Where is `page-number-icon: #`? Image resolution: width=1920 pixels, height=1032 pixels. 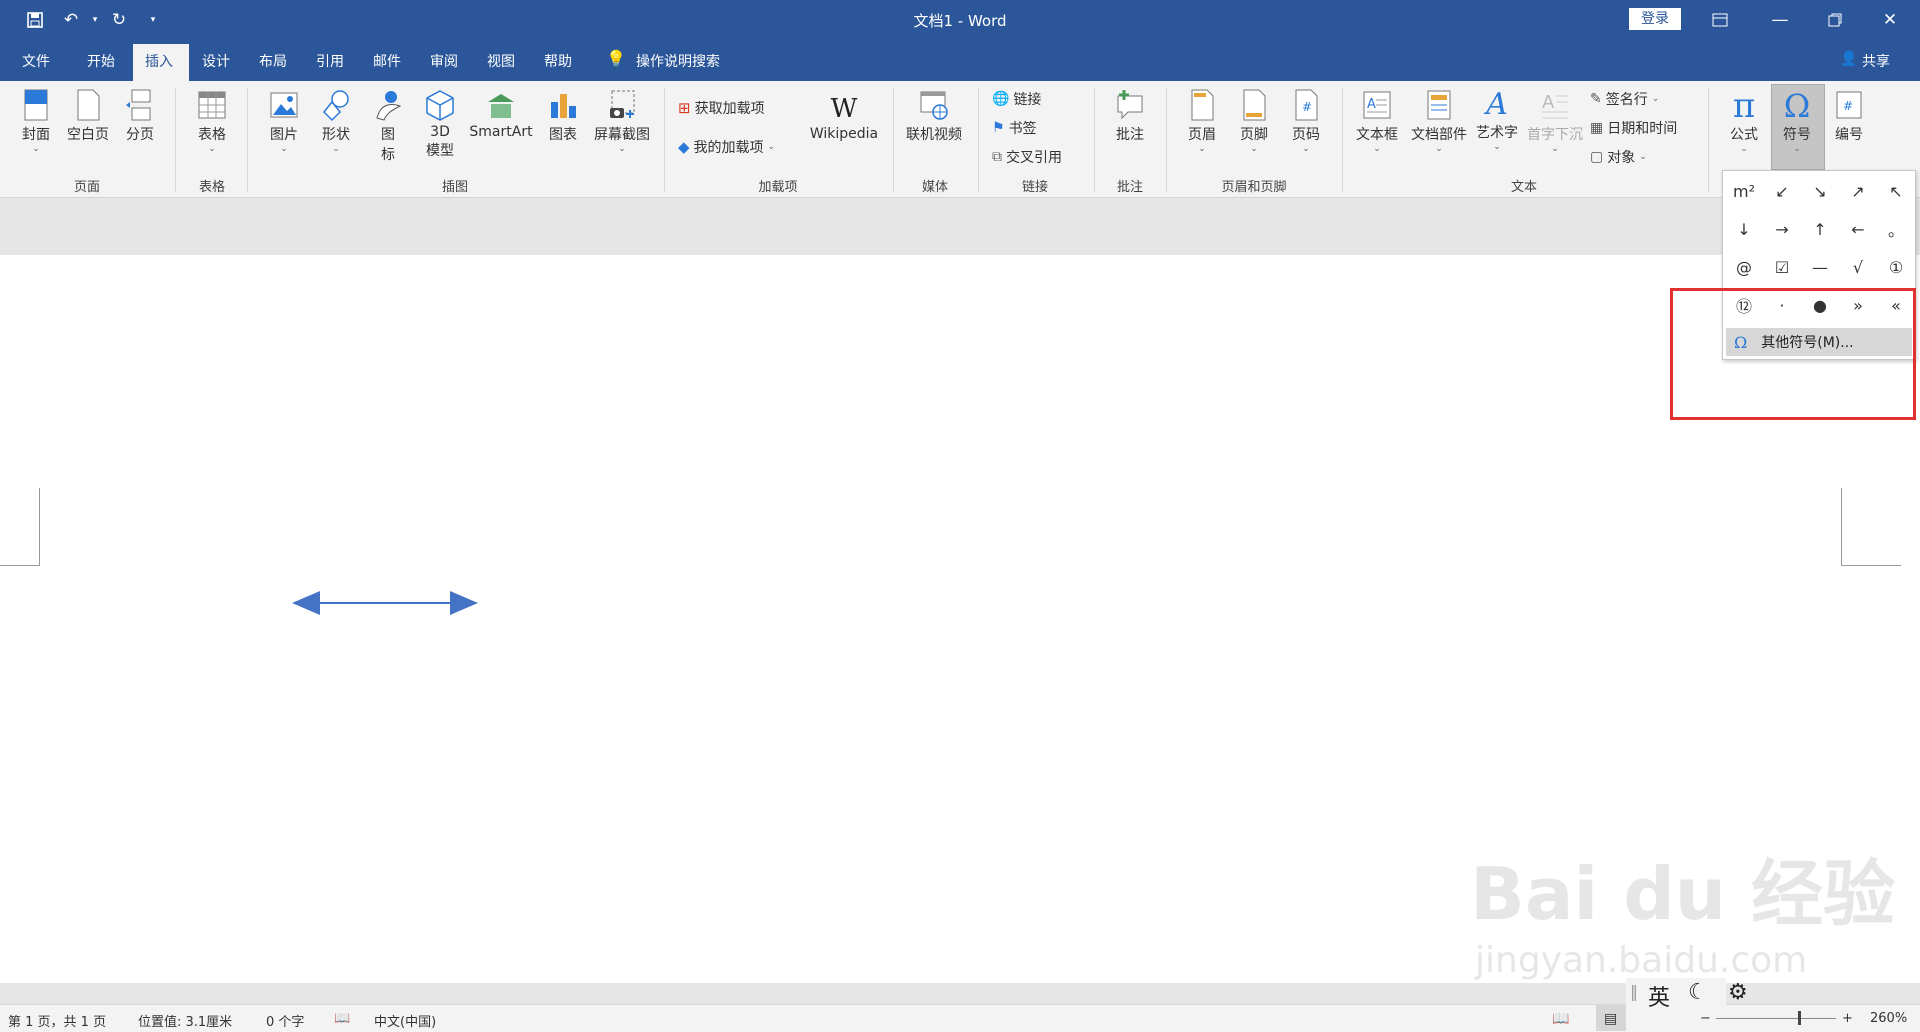
page-number-icon: # is located at coordinates (1306, 105).